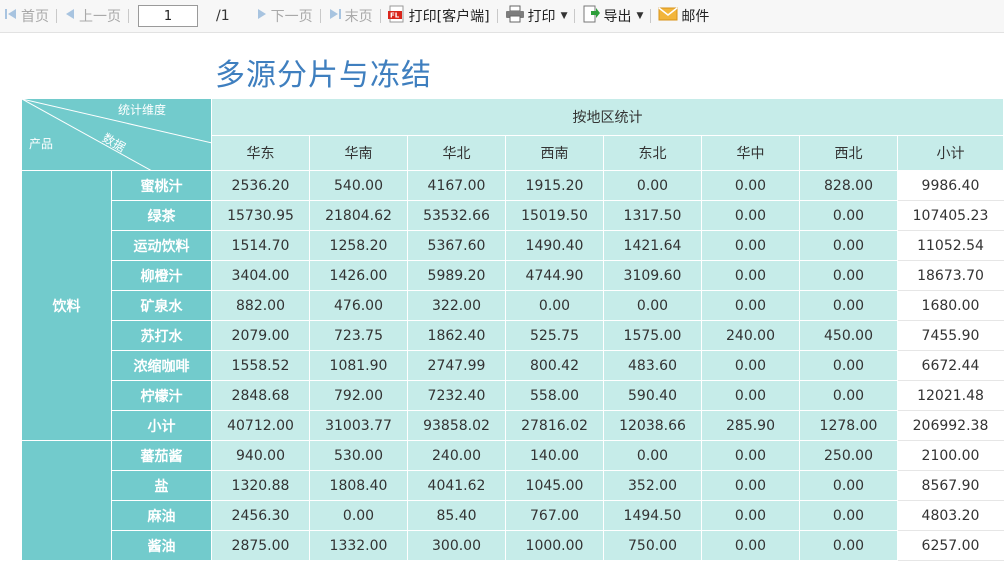 The width and height of the screenshot is (1004, 561). What do you see at coordinates (652, 335) in the screenshot?
I see `value-cell: 1575.00` at bounding box center [652, 335].